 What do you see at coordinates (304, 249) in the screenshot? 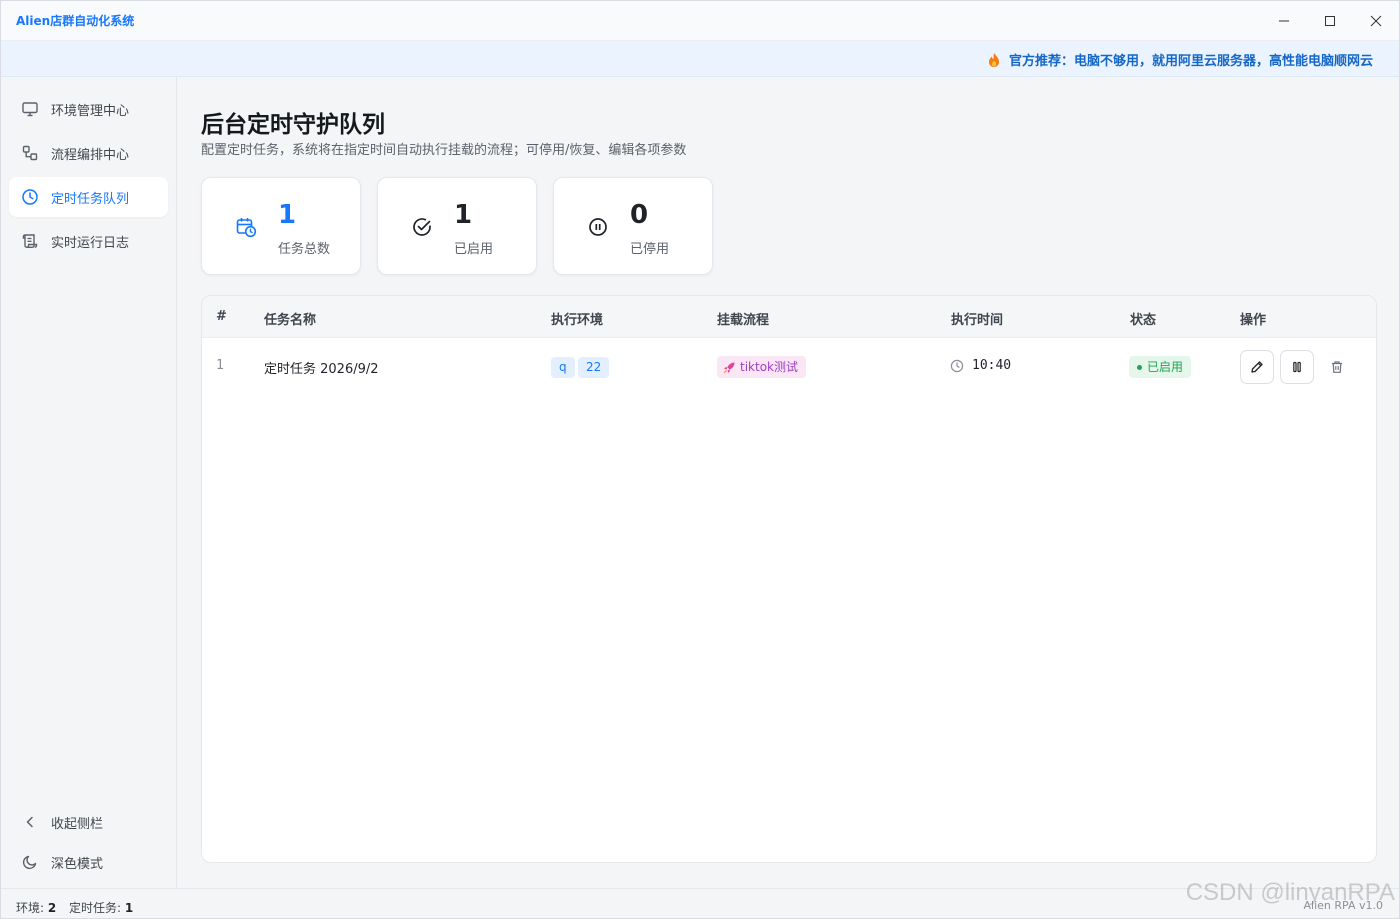
I see `stat-label: 任务总数` at bounding box center [304, 249].